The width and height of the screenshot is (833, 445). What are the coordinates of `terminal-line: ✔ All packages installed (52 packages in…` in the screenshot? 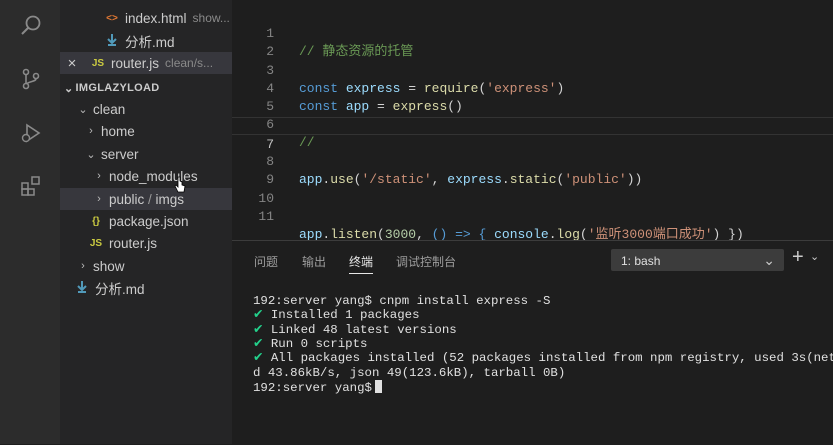 It's located at (543, 358).